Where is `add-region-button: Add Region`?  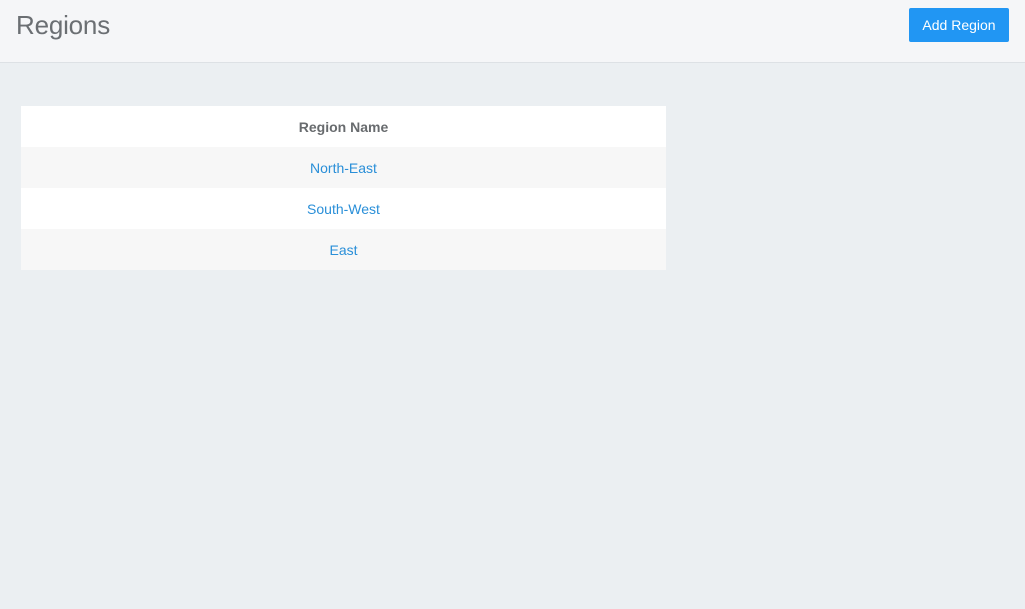 add-region-button: Add Region is located at coordinates (959, 25).